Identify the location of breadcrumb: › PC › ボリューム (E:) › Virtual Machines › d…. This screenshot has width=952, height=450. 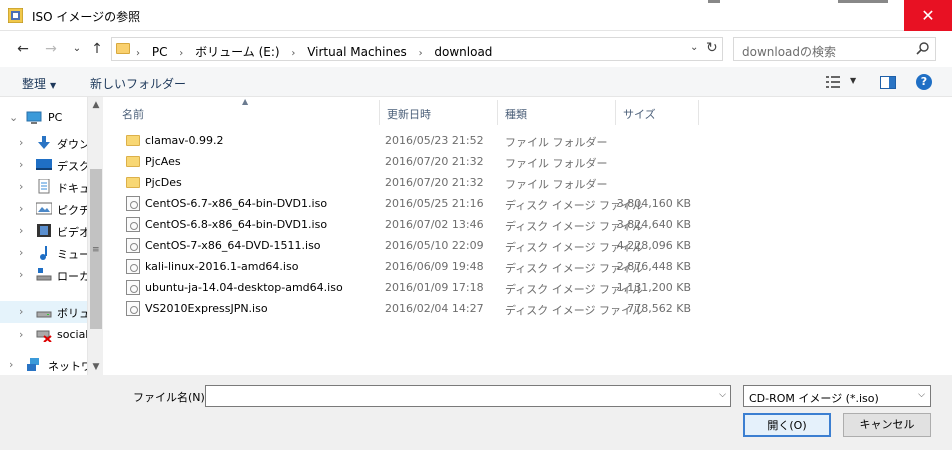
(318, 51).